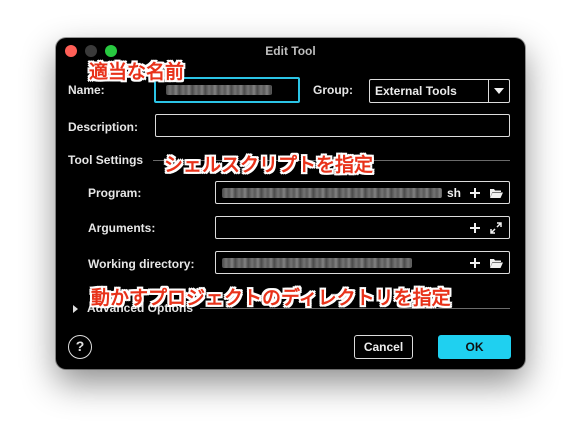 This screenshot has height=444, width=581. I want to click on program-input: sh, so click(362, 192).